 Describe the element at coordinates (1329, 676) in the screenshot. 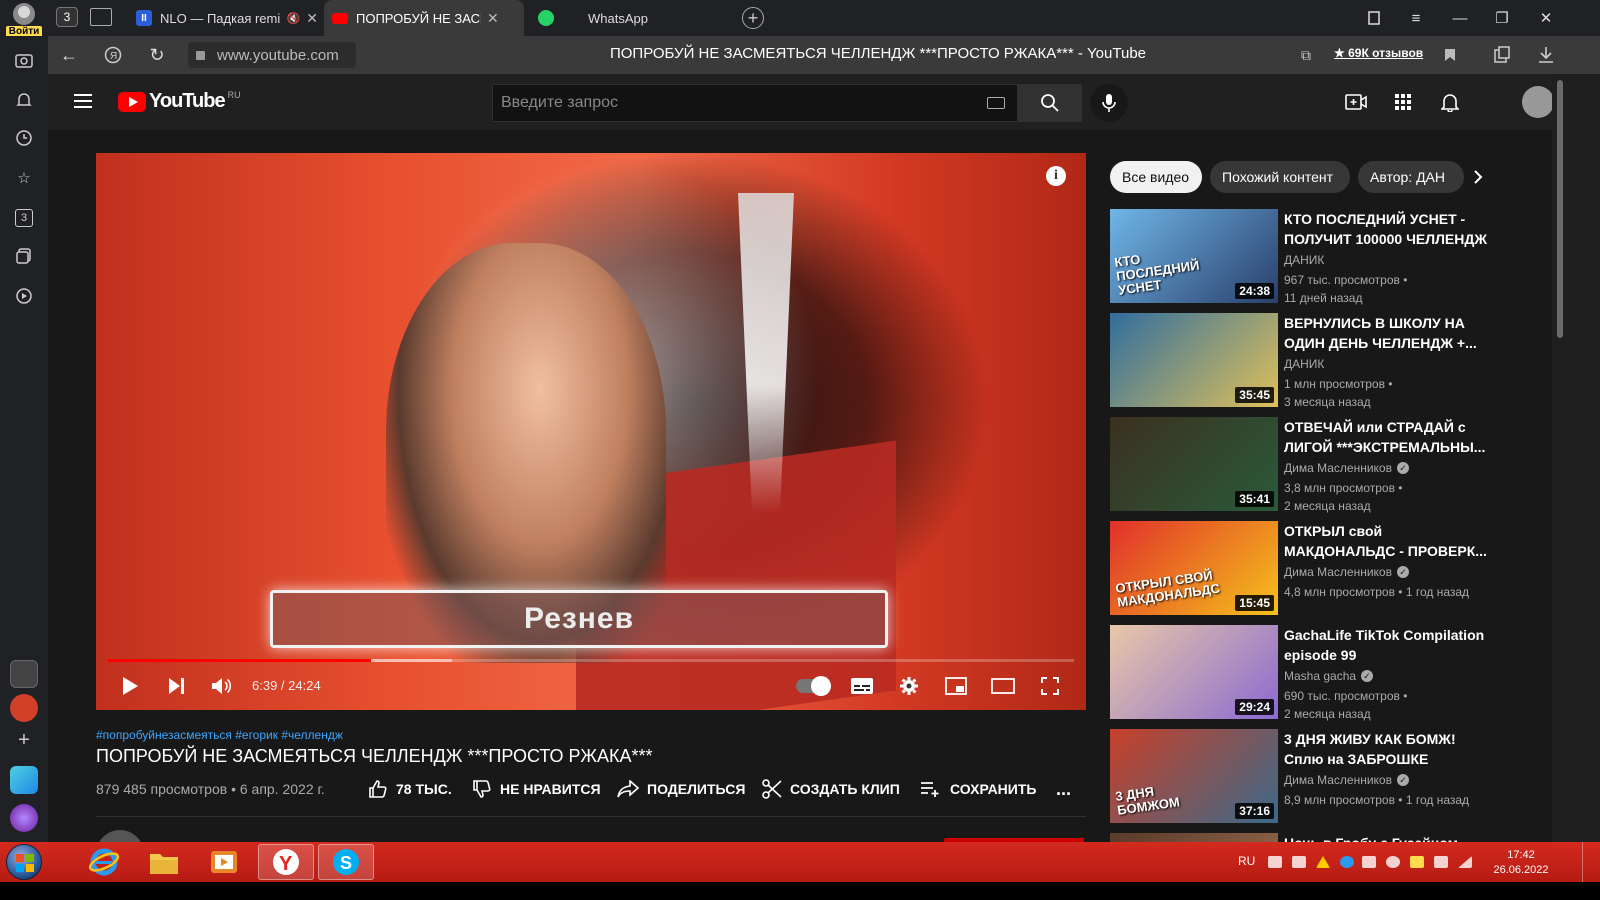

I see `channel-name: Masha gacha ✓` at that location.